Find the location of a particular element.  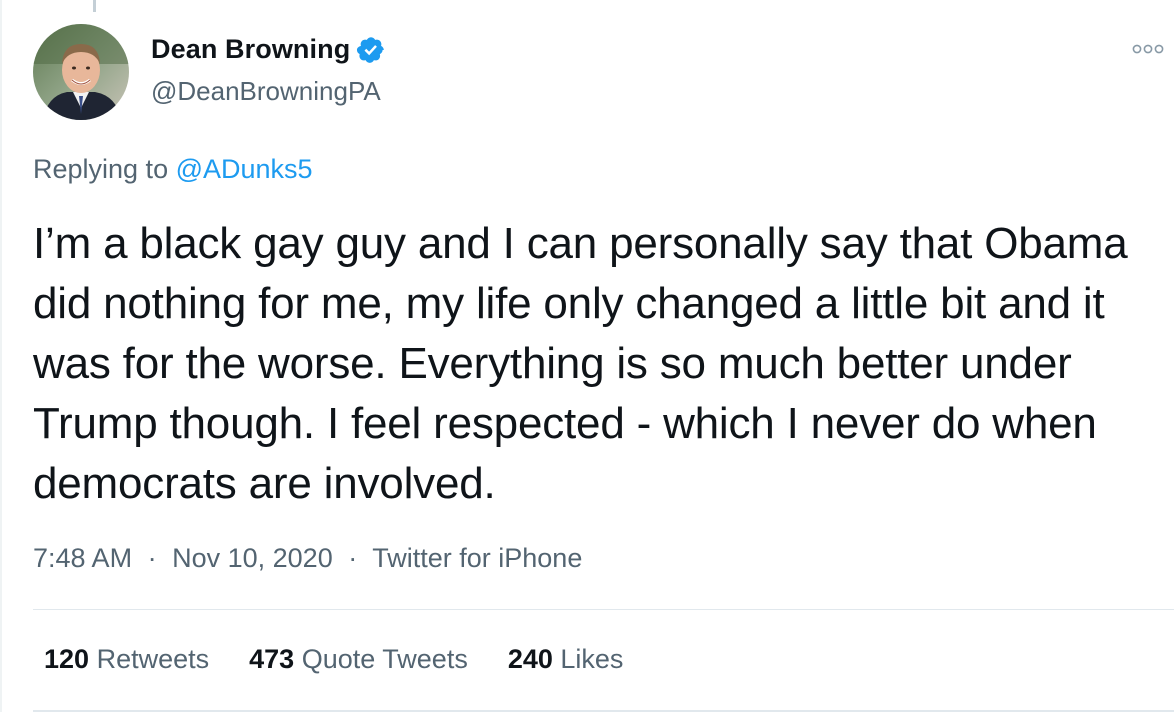

likes-stat: 240 Likes is located at coordinates (566, 659).